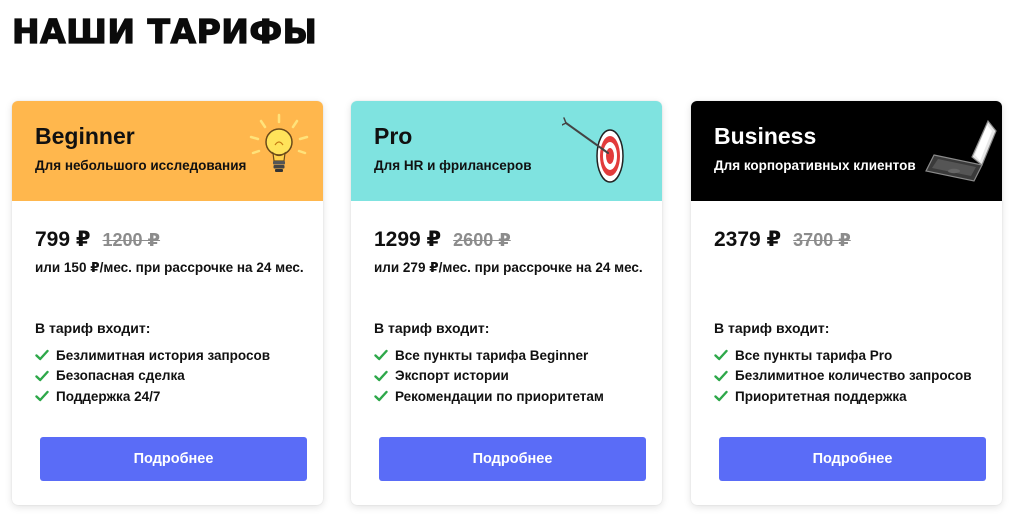 The image size is (1017, 520). Describe the element at coordinates (814, 355) in the screenshot. I see `feature-label: Все пункты тарифа Pro` at that location.